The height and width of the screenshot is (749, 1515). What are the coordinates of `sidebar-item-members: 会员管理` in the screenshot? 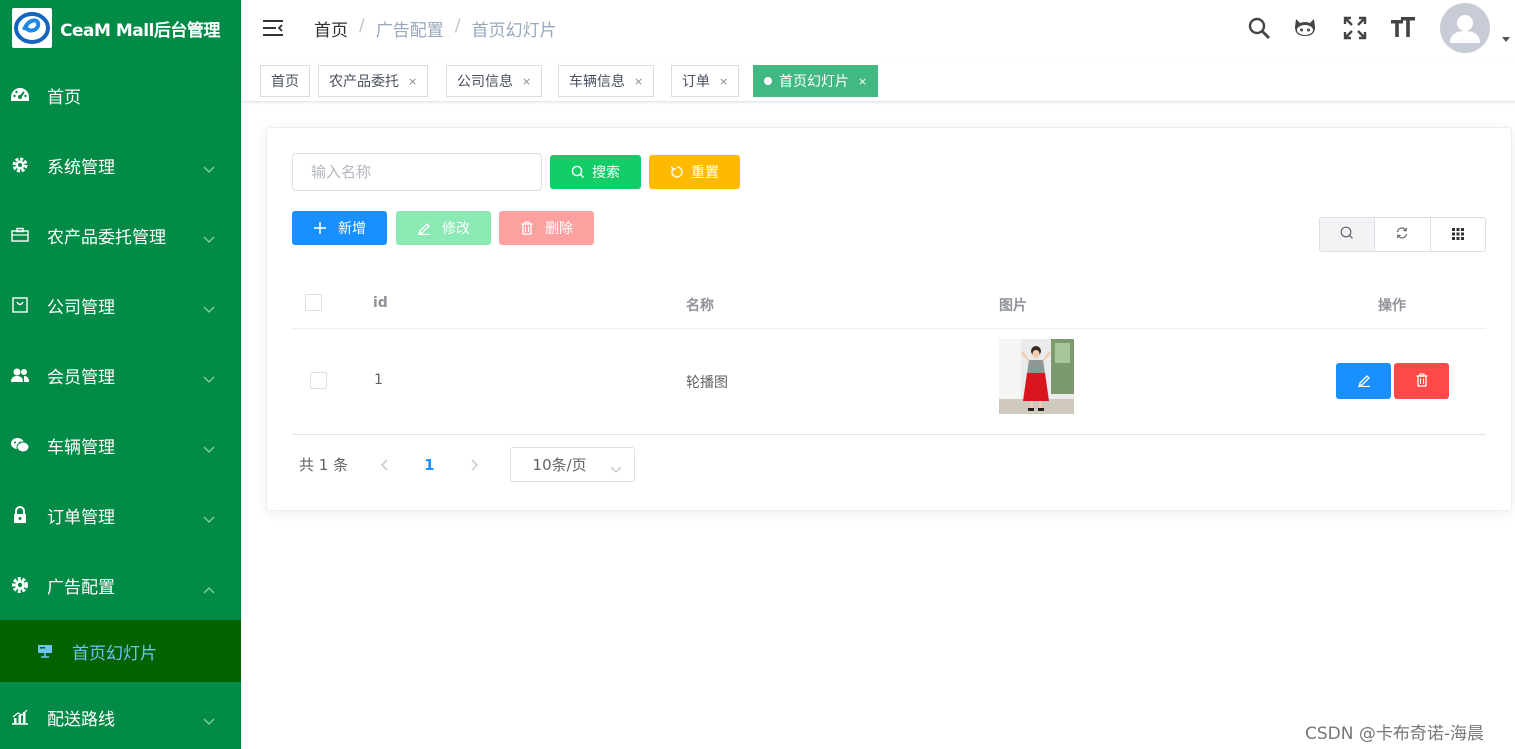 It's located at (120, 375).